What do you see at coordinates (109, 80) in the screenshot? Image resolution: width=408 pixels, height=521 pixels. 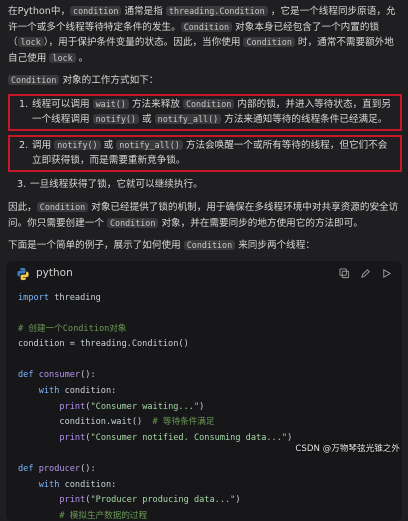 I see `text: 对象的工作方式如下：` at bounding box center [109, 80].